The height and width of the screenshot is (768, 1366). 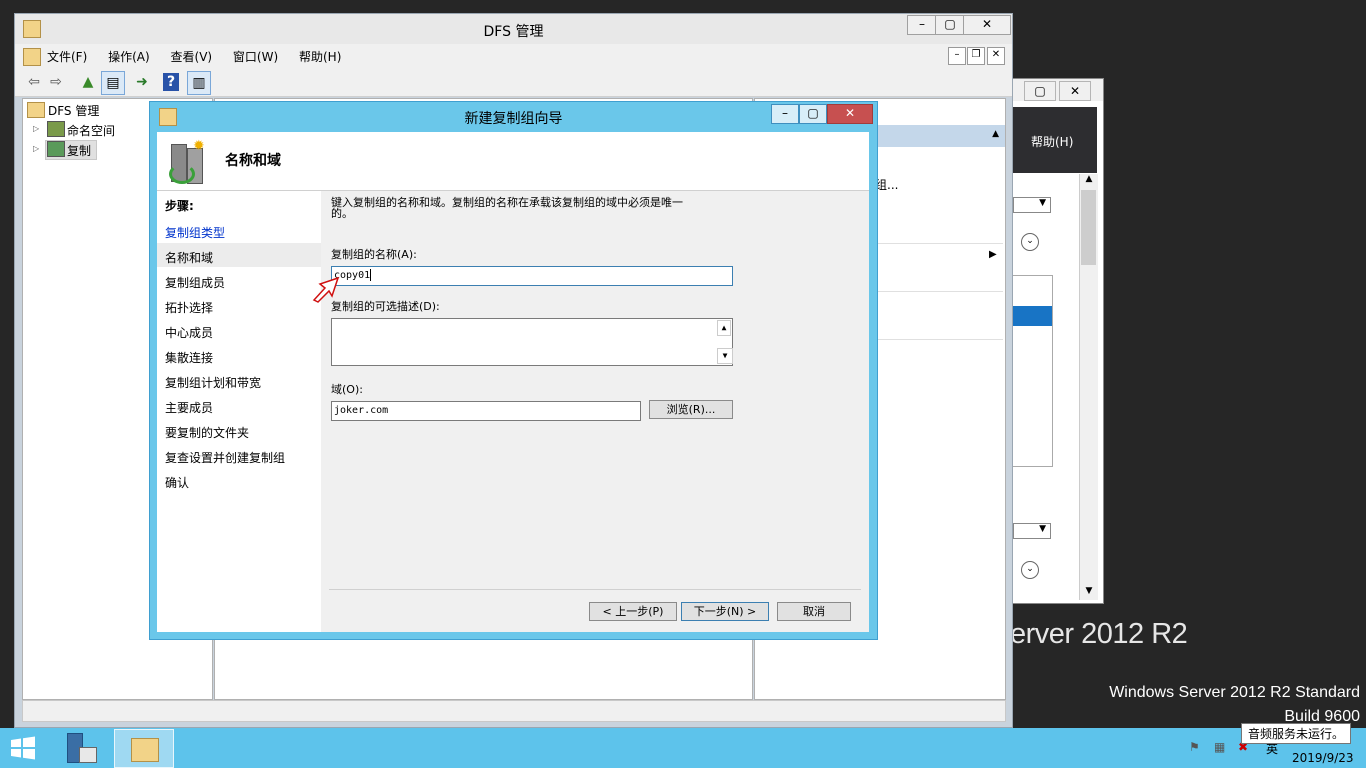 I want to click on main-window-title: DFS 管理, so click(x=513, y=32).